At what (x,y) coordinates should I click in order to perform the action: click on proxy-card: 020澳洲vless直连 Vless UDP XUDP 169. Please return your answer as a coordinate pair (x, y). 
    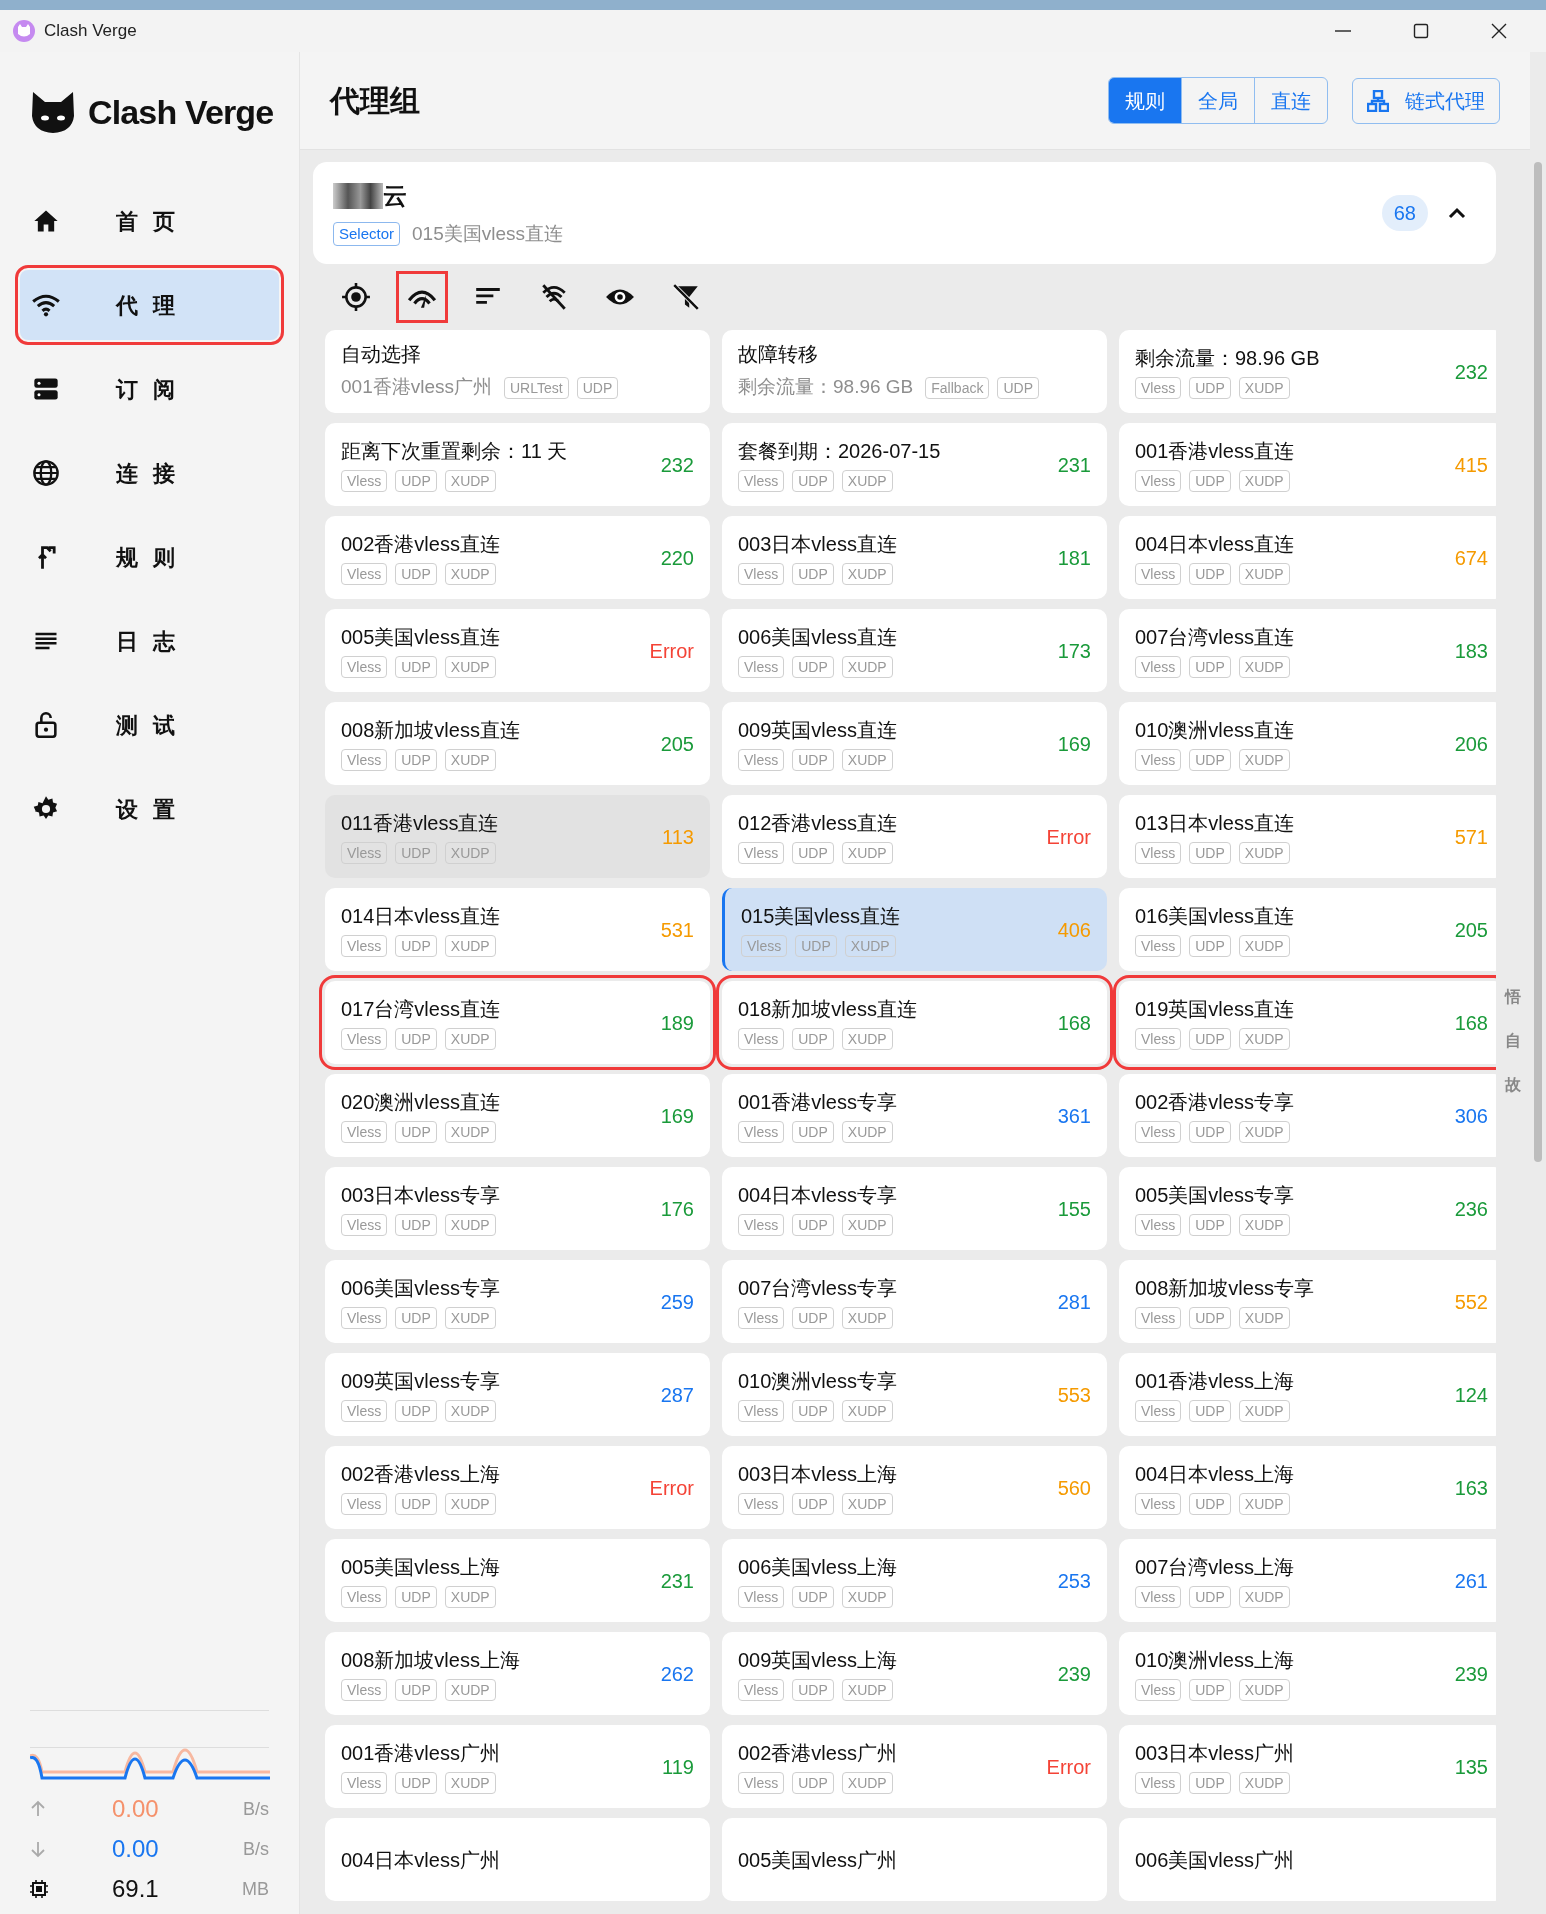
    Looking at the image, I should click on (517, 1115).